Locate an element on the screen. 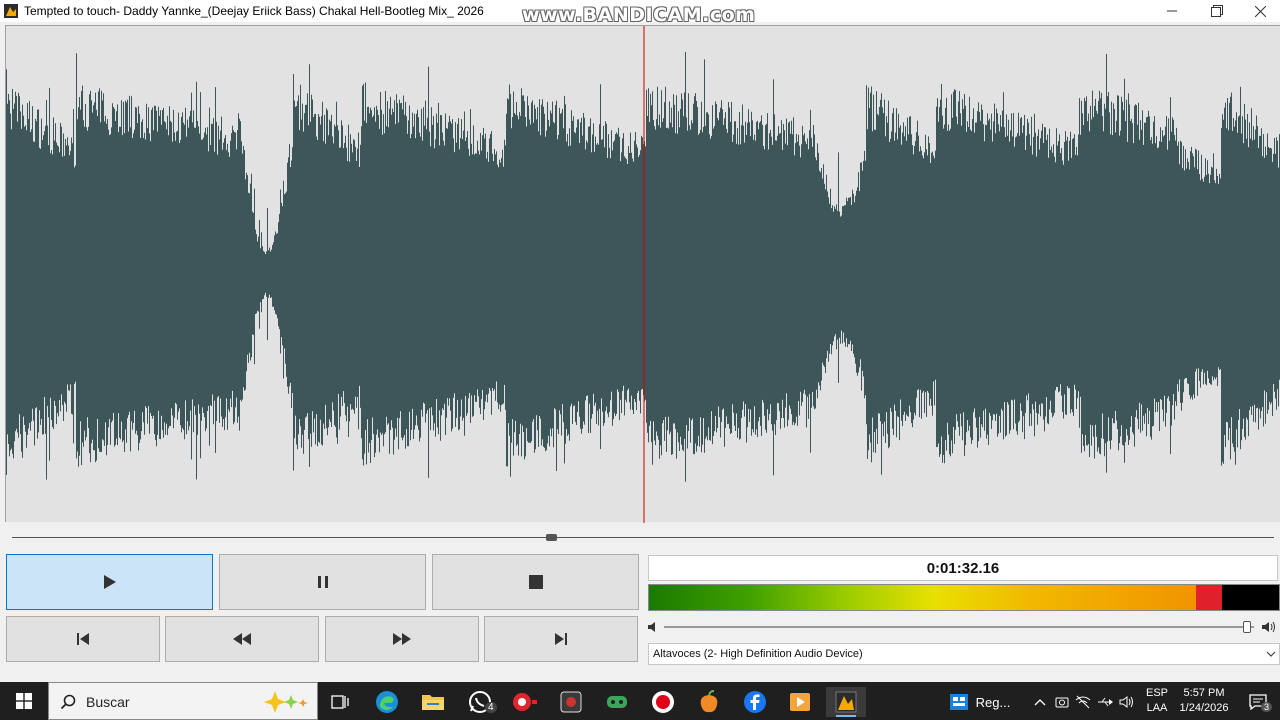 This screenshot has height=720, width=1280. folder-icon is located at coordinates (433, 702).